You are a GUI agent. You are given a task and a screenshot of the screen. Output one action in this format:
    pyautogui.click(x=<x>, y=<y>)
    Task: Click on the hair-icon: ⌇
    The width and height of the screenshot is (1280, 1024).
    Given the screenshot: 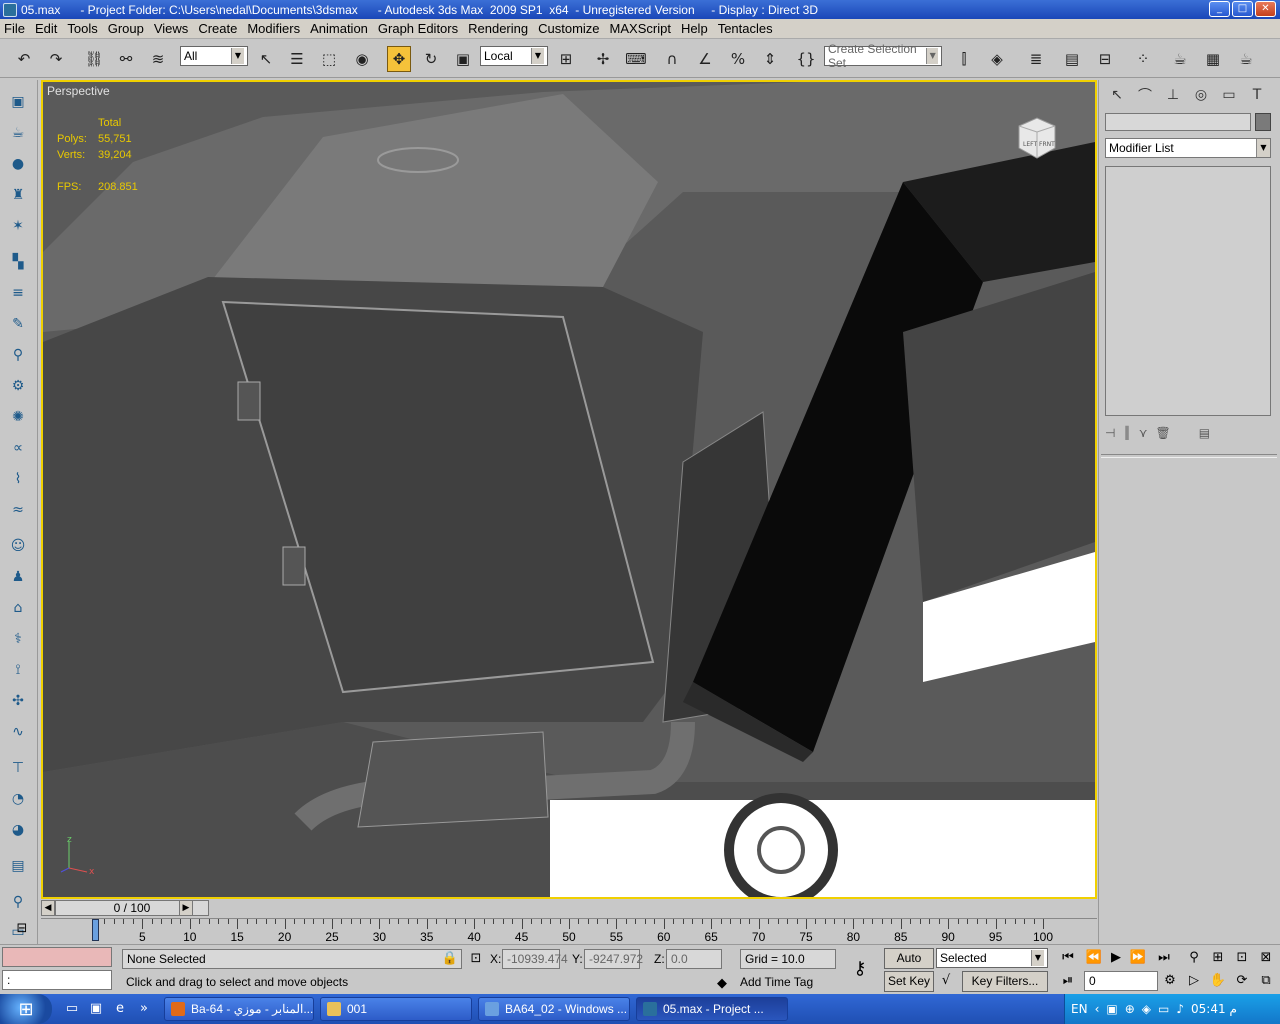 What is the action you would take?
    pyautogui.click(x=18, y=479)
    